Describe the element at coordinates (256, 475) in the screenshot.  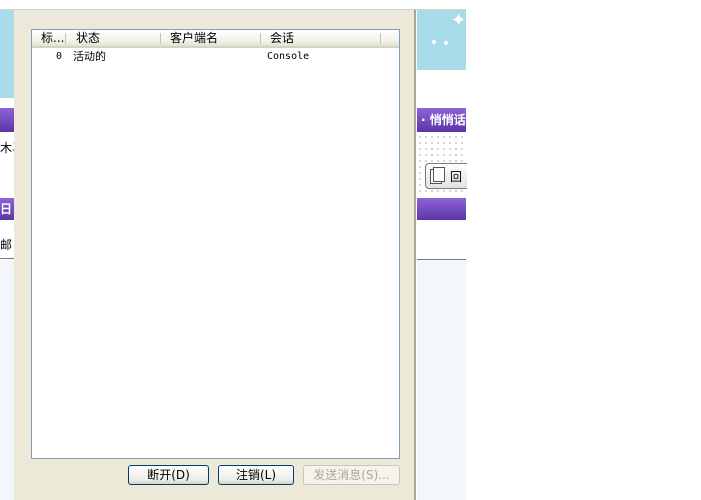
I see `logoff-button: 注销(L)` at that location.